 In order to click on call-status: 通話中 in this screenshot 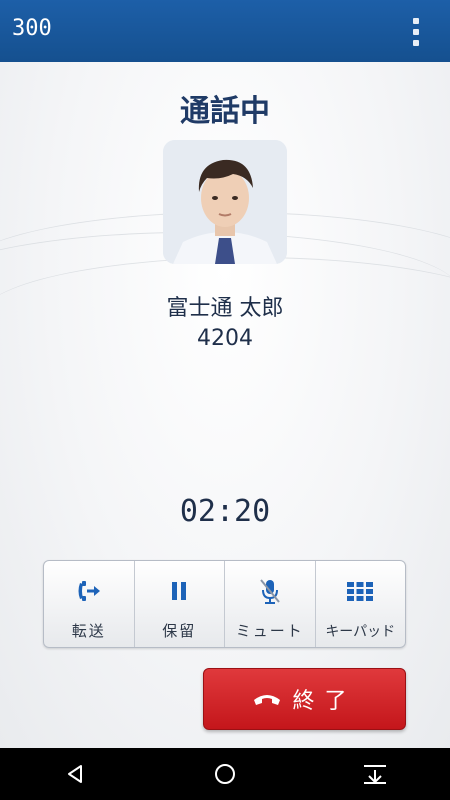, I will do `click(225, 111)`.